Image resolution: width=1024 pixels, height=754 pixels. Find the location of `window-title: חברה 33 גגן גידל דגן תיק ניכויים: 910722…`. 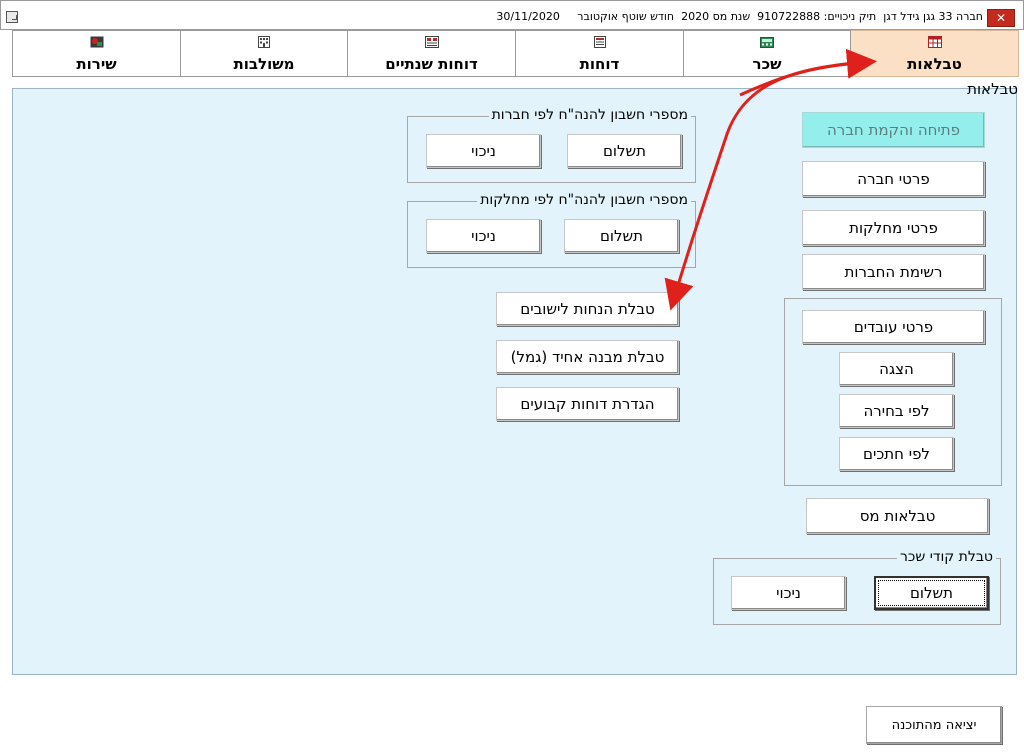

window-title: חברה 33 גגן גידל דגן תיק ניכויים: 910722… is located at coordinates (739, 16).